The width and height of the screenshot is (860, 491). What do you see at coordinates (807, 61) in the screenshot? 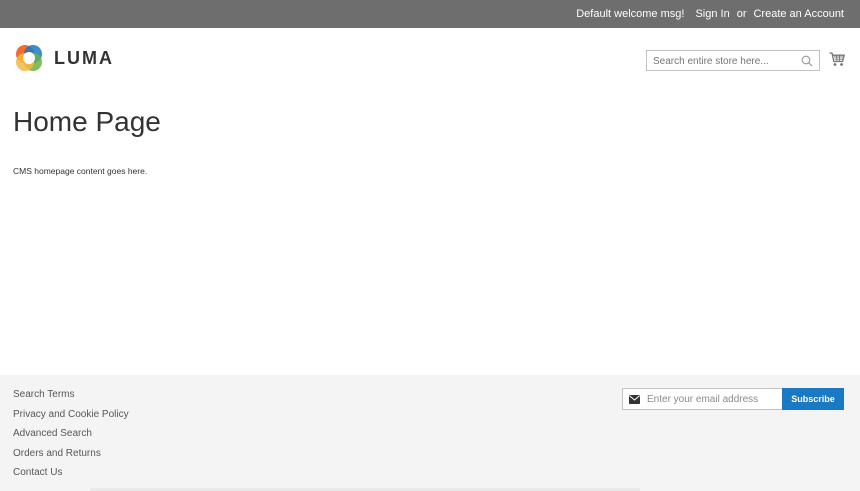
I see `search-icon` at bounding box center [807, 61].